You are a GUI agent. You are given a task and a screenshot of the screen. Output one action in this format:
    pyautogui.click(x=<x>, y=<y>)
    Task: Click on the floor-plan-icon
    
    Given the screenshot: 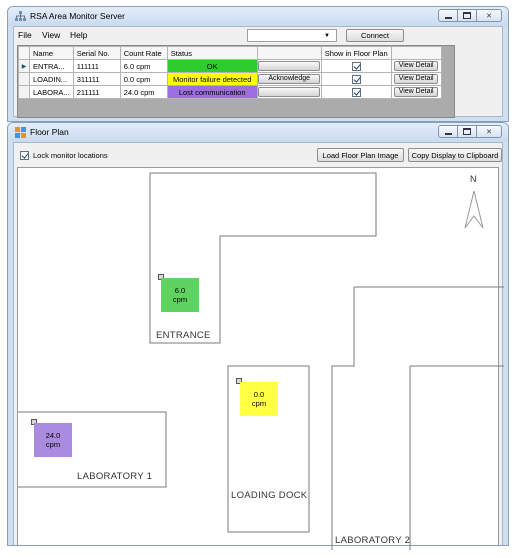 What is the action you would take?
    pyautogui.click(x=20, y=132)
    